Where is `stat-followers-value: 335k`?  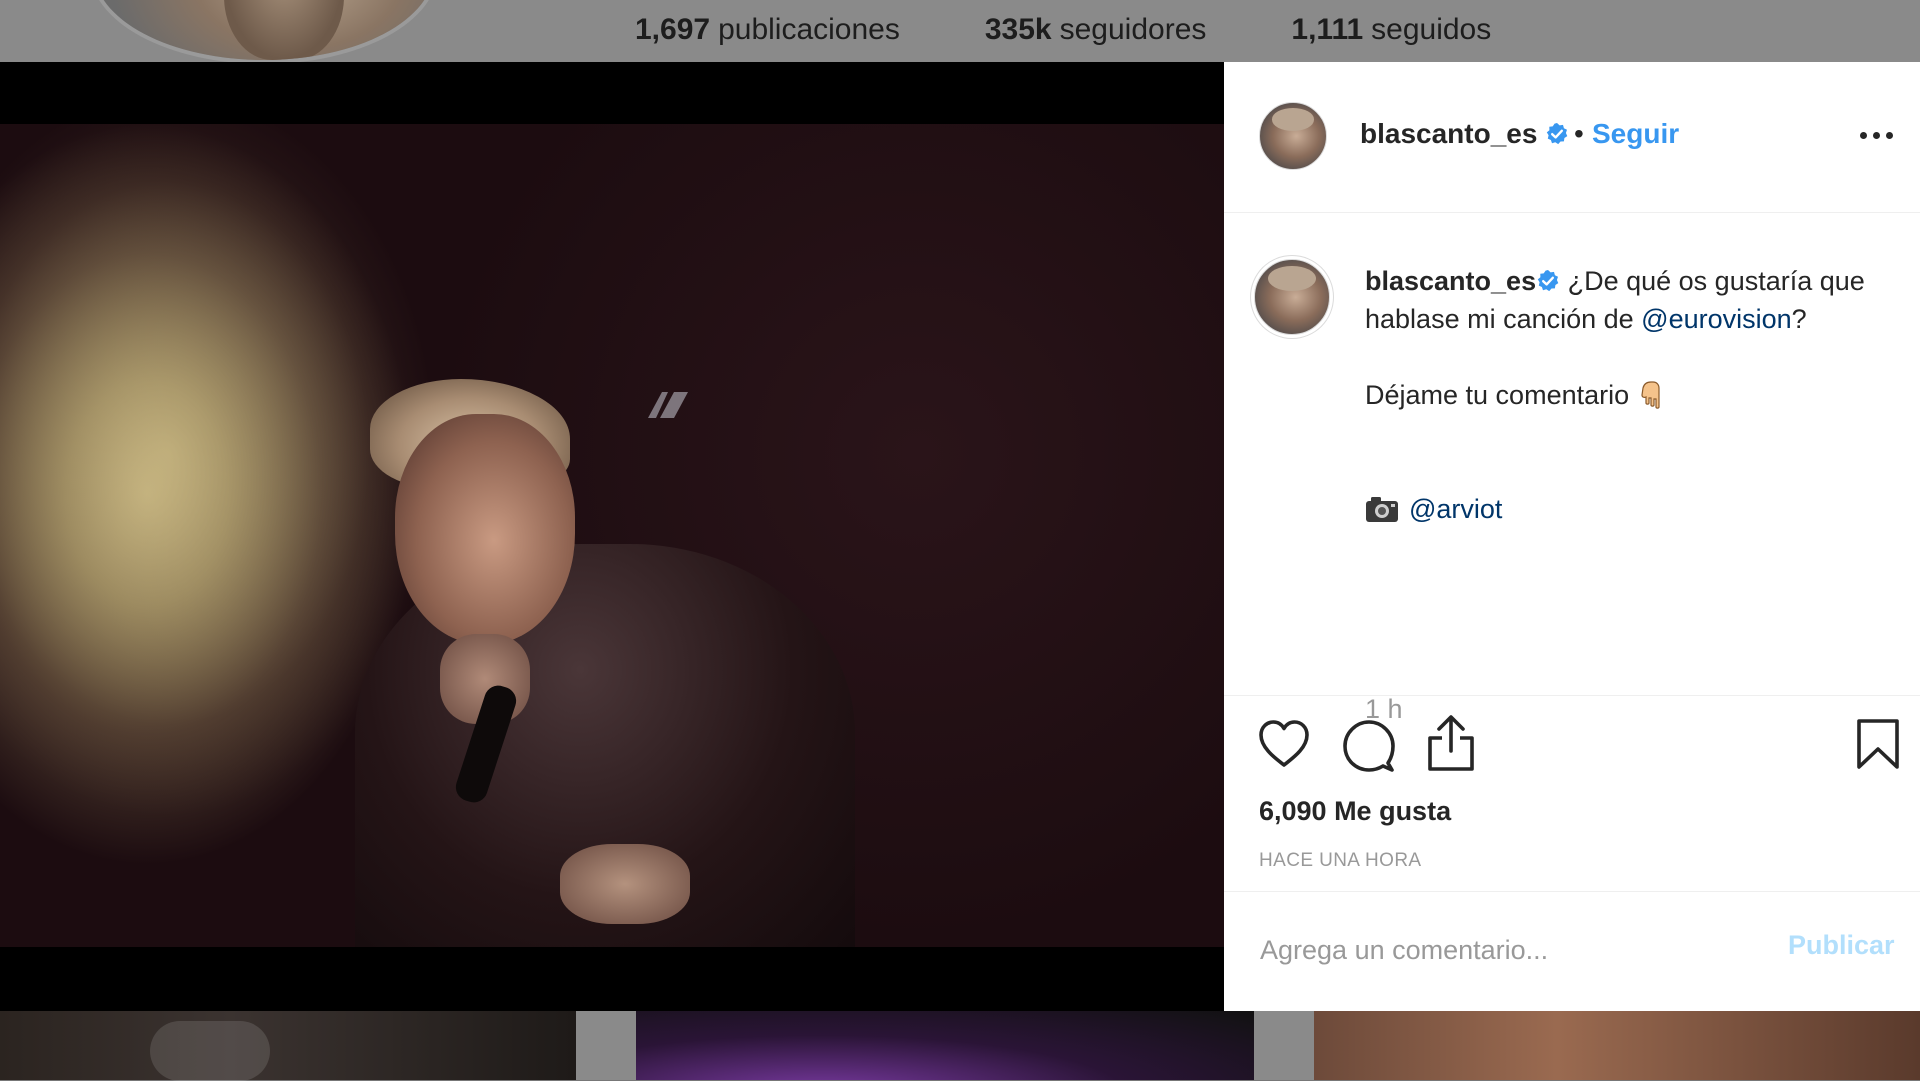 stat-followers-value: 335k is located at coordinates (1018, 29).